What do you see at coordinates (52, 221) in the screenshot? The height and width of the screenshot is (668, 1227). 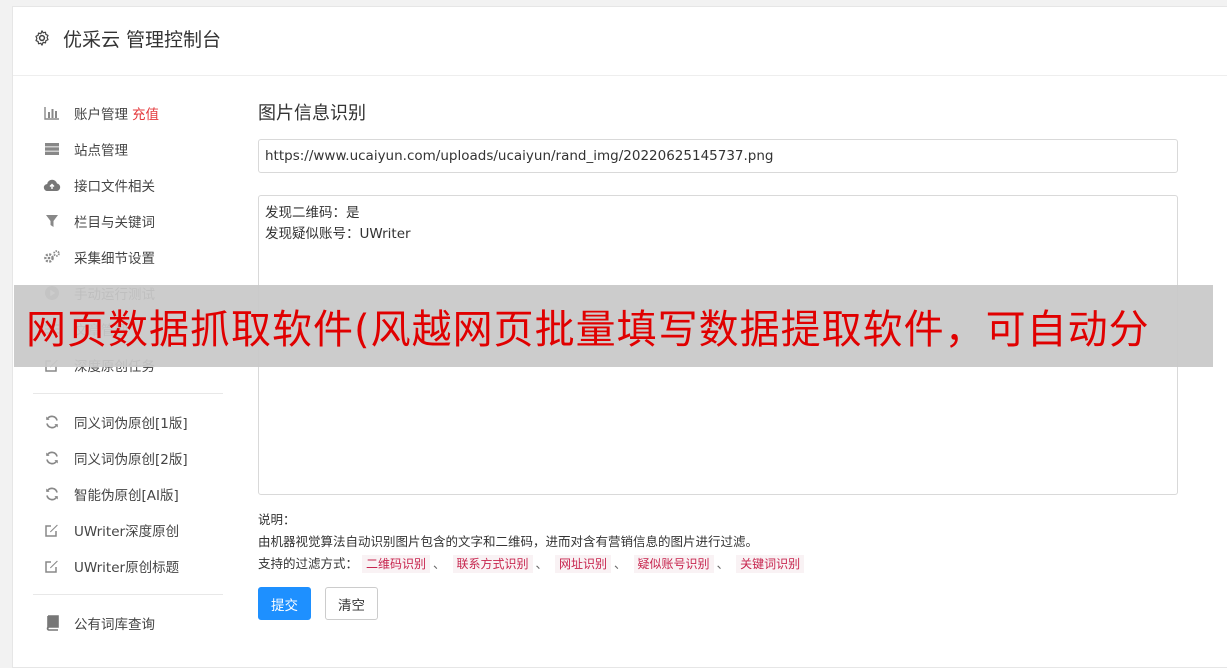 I see `filter-icon` at bounding box center [52, 221].